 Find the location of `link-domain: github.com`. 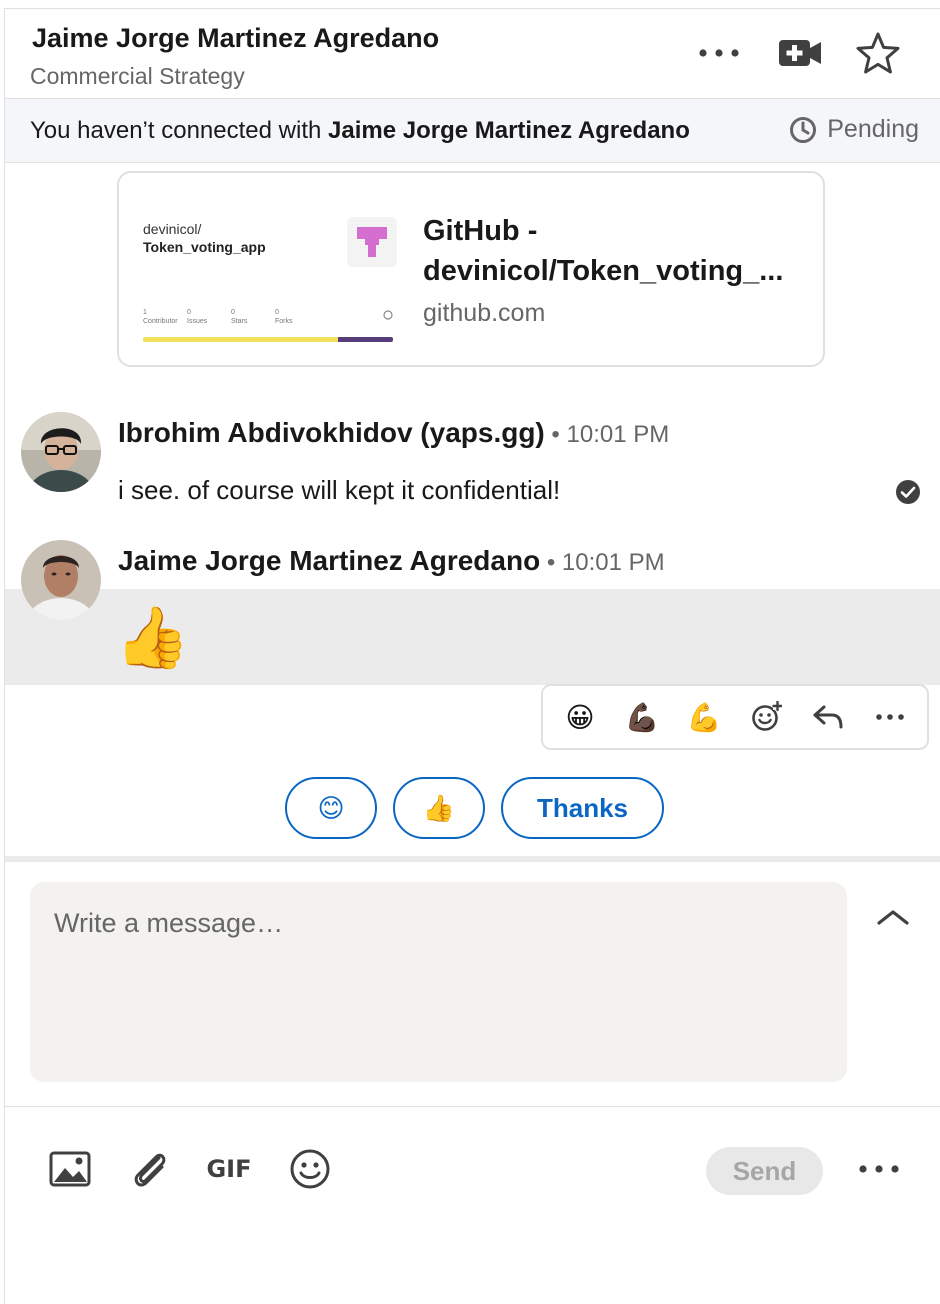

link-domain: github.com is located at coordinates (484, 313).